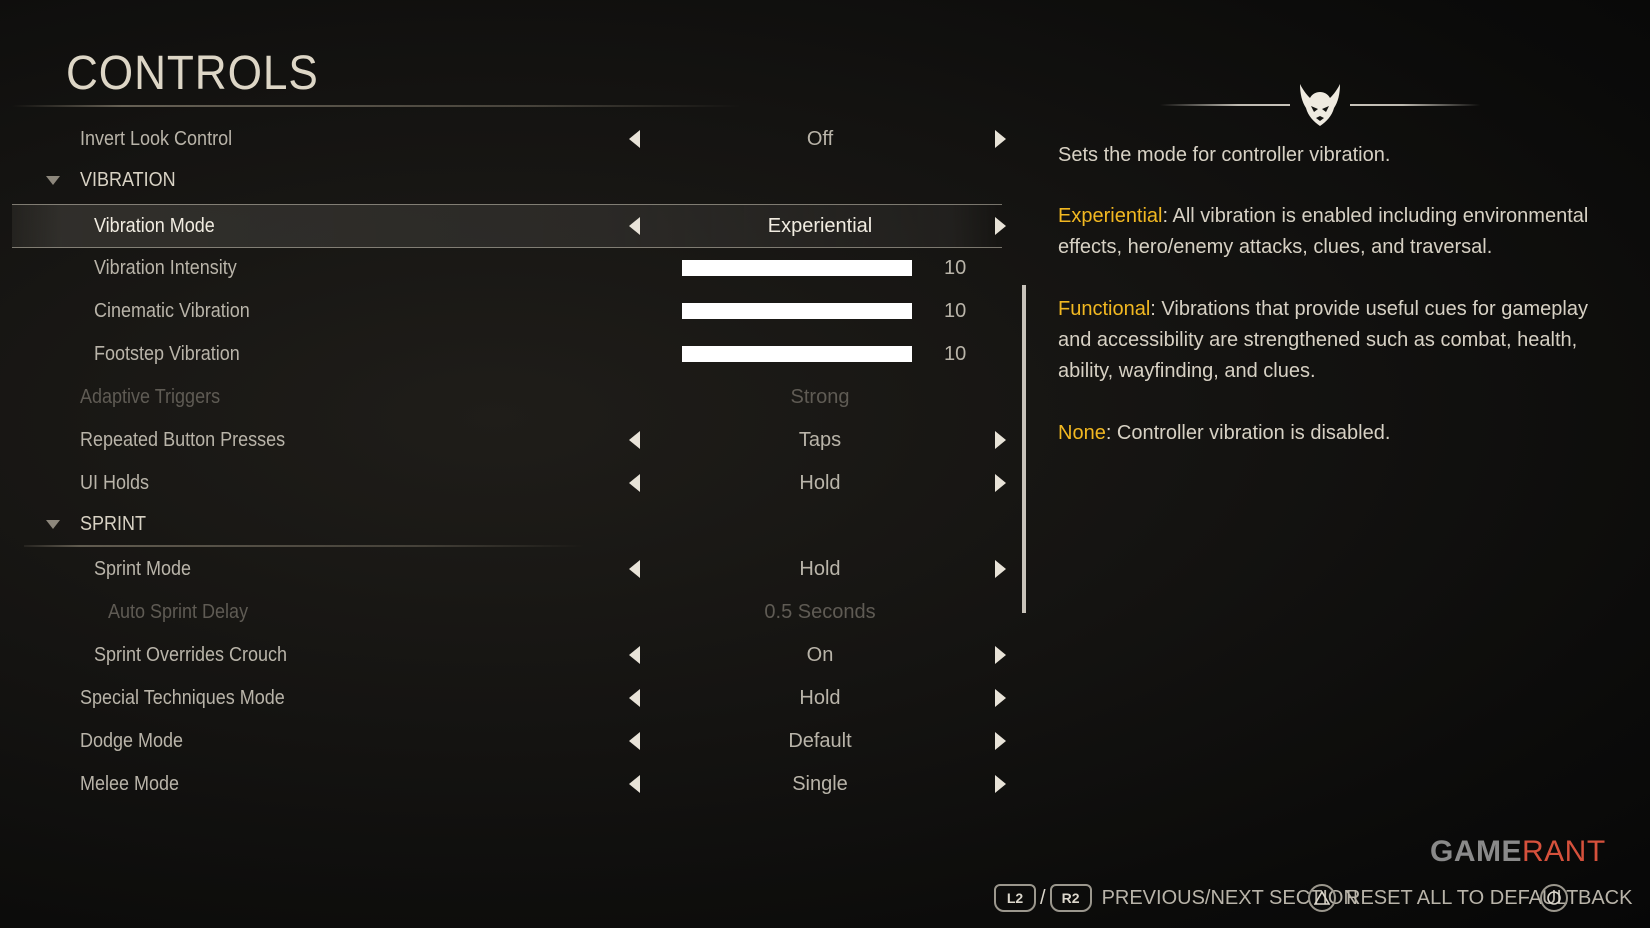 The image size is (1650, 928). What do you see at coordinates (304, 546) in the screenshot?
I see `section-divider` at bounding box center [304, 546].